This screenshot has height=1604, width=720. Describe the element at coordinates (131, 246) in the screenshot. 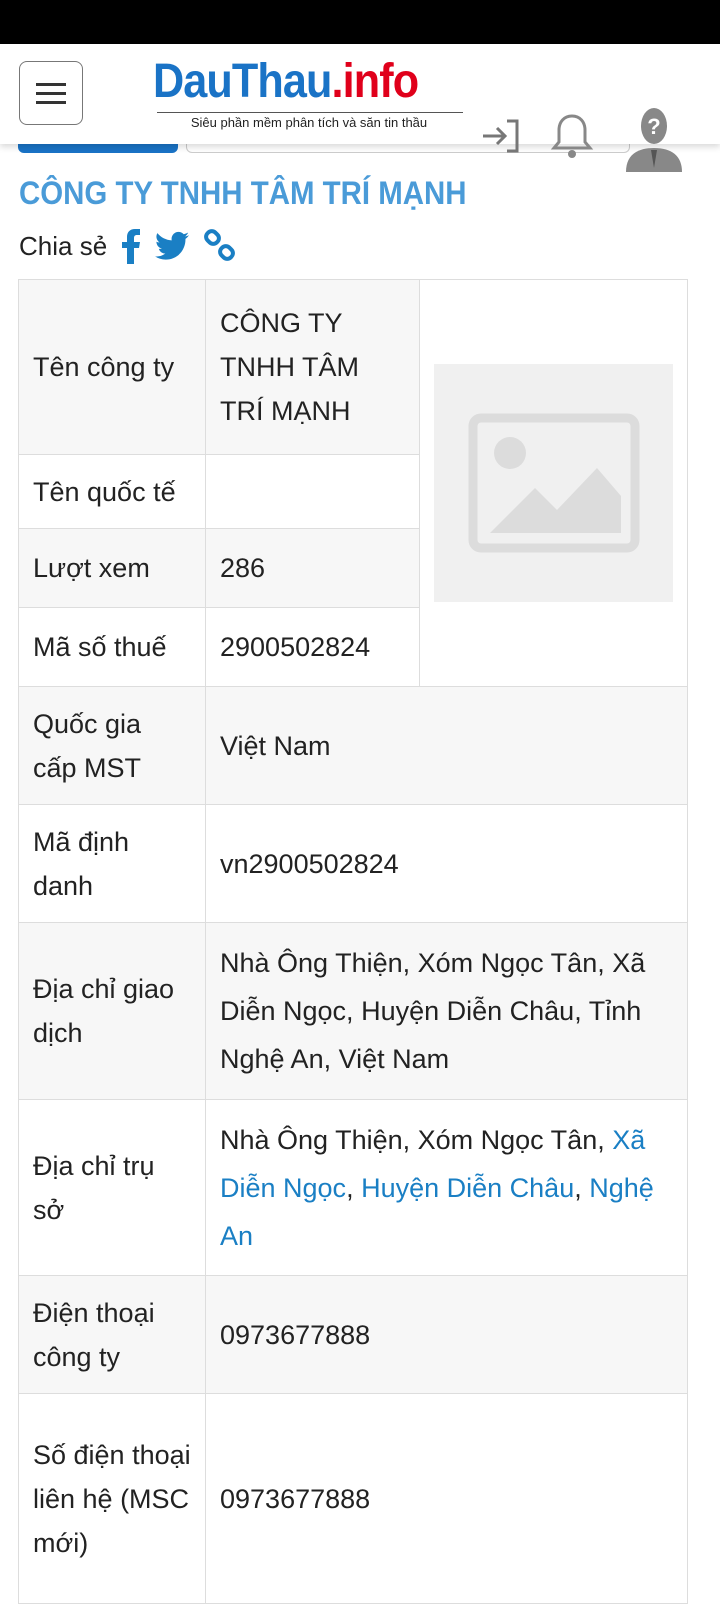

I see `facebook-icon` at that location.